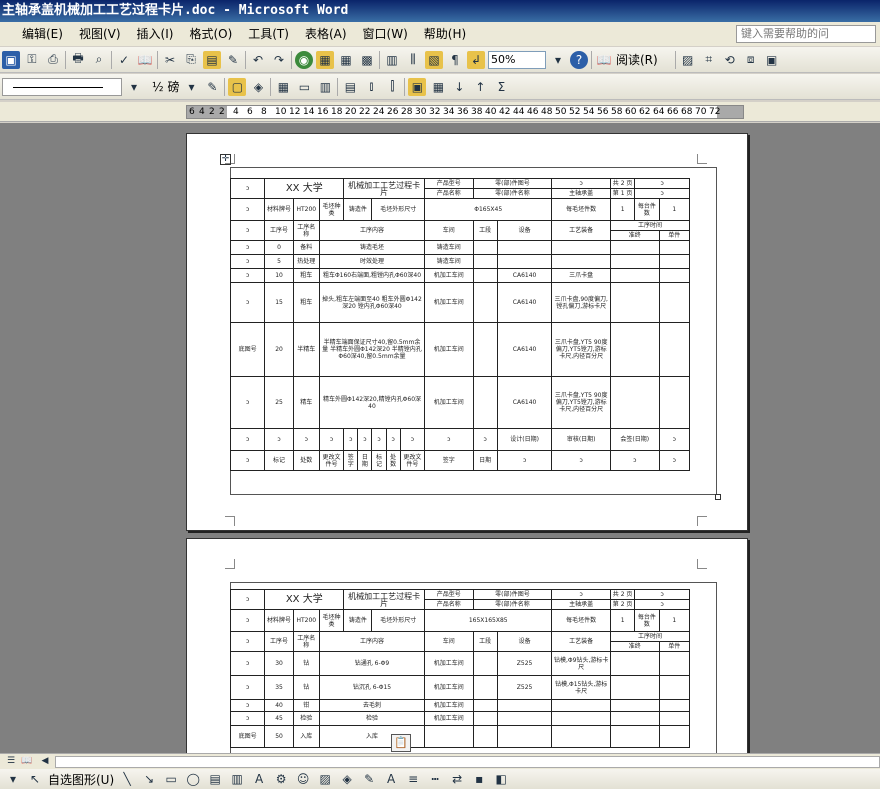 The image size is (880, 789). Describe the element at coordinates (449, 736) in the screenshot. I see `op-shop` at that location.